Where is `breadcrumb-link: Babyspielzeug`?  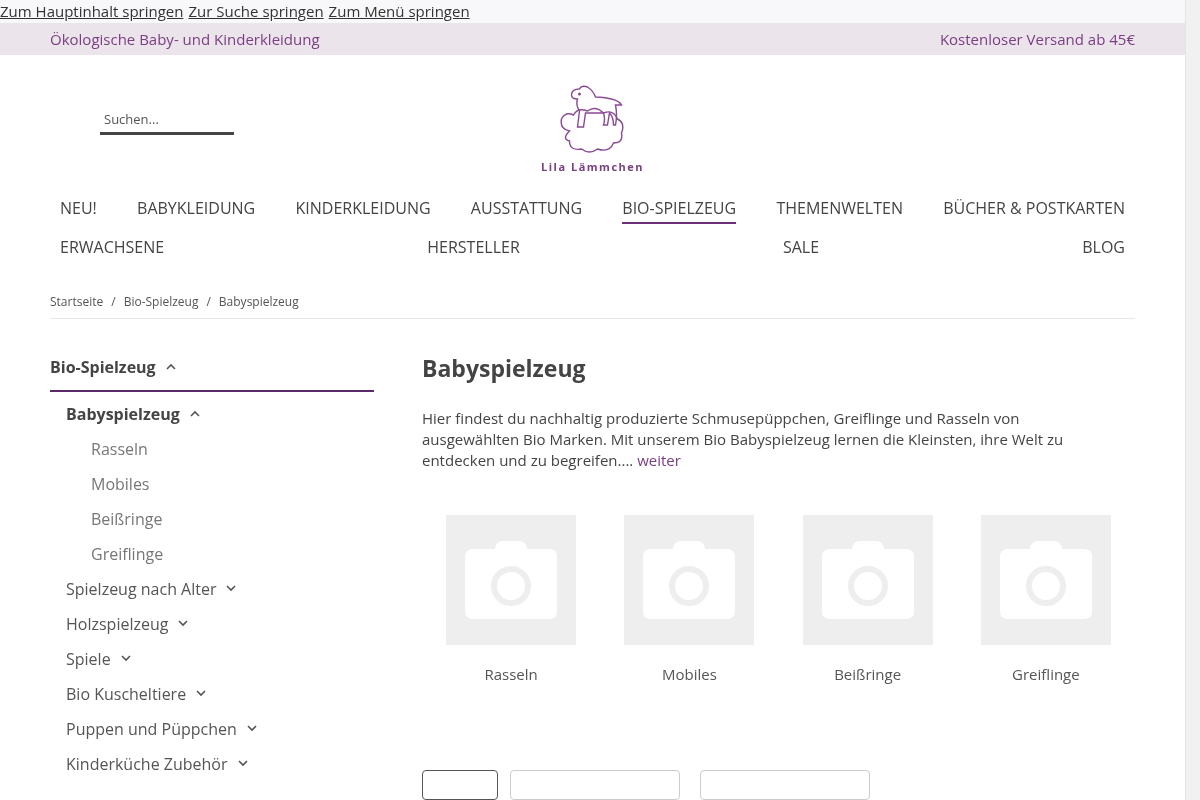 breadcrumb-link: Babyspielzeug is located at coordinates (258, 302).